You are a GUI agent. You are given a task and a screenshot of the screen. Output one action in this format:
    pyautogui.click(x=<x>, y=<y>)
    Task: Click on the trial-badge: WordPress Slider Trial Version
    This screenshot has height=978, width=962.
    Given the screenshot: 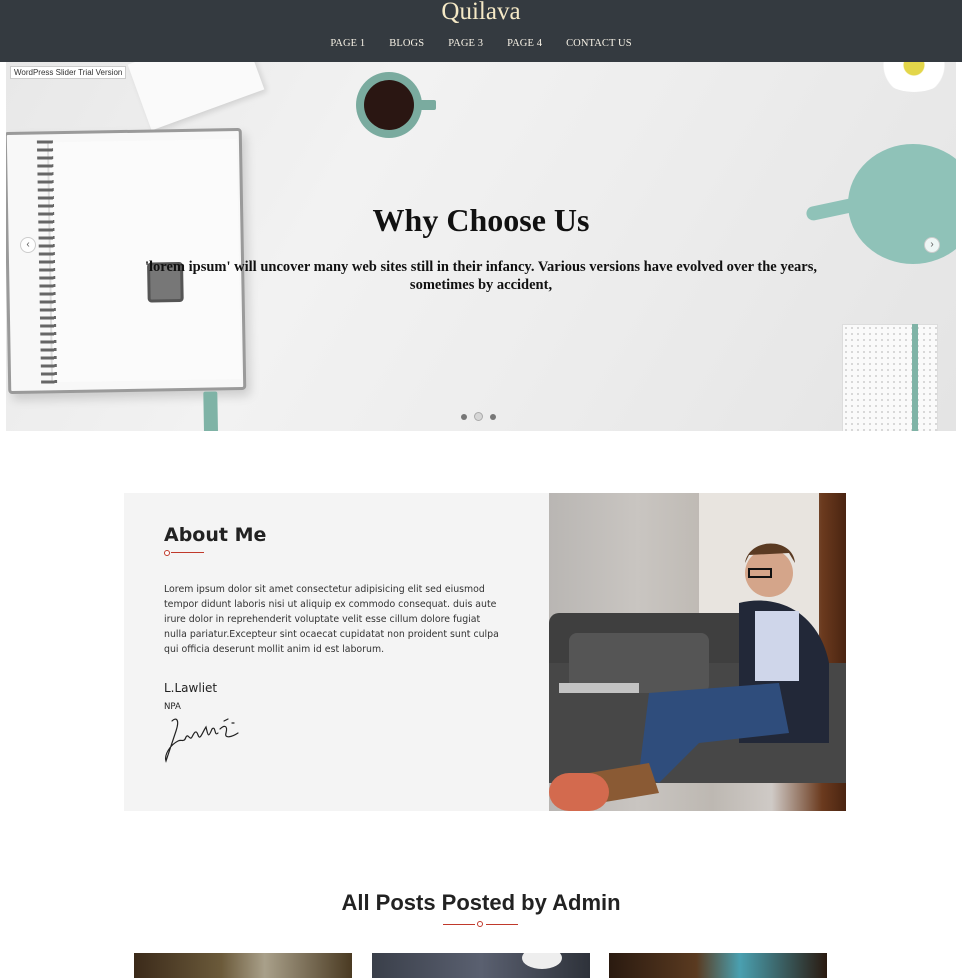 What is the action you would take?
    pyautogui.click(x=68, y=72)
    